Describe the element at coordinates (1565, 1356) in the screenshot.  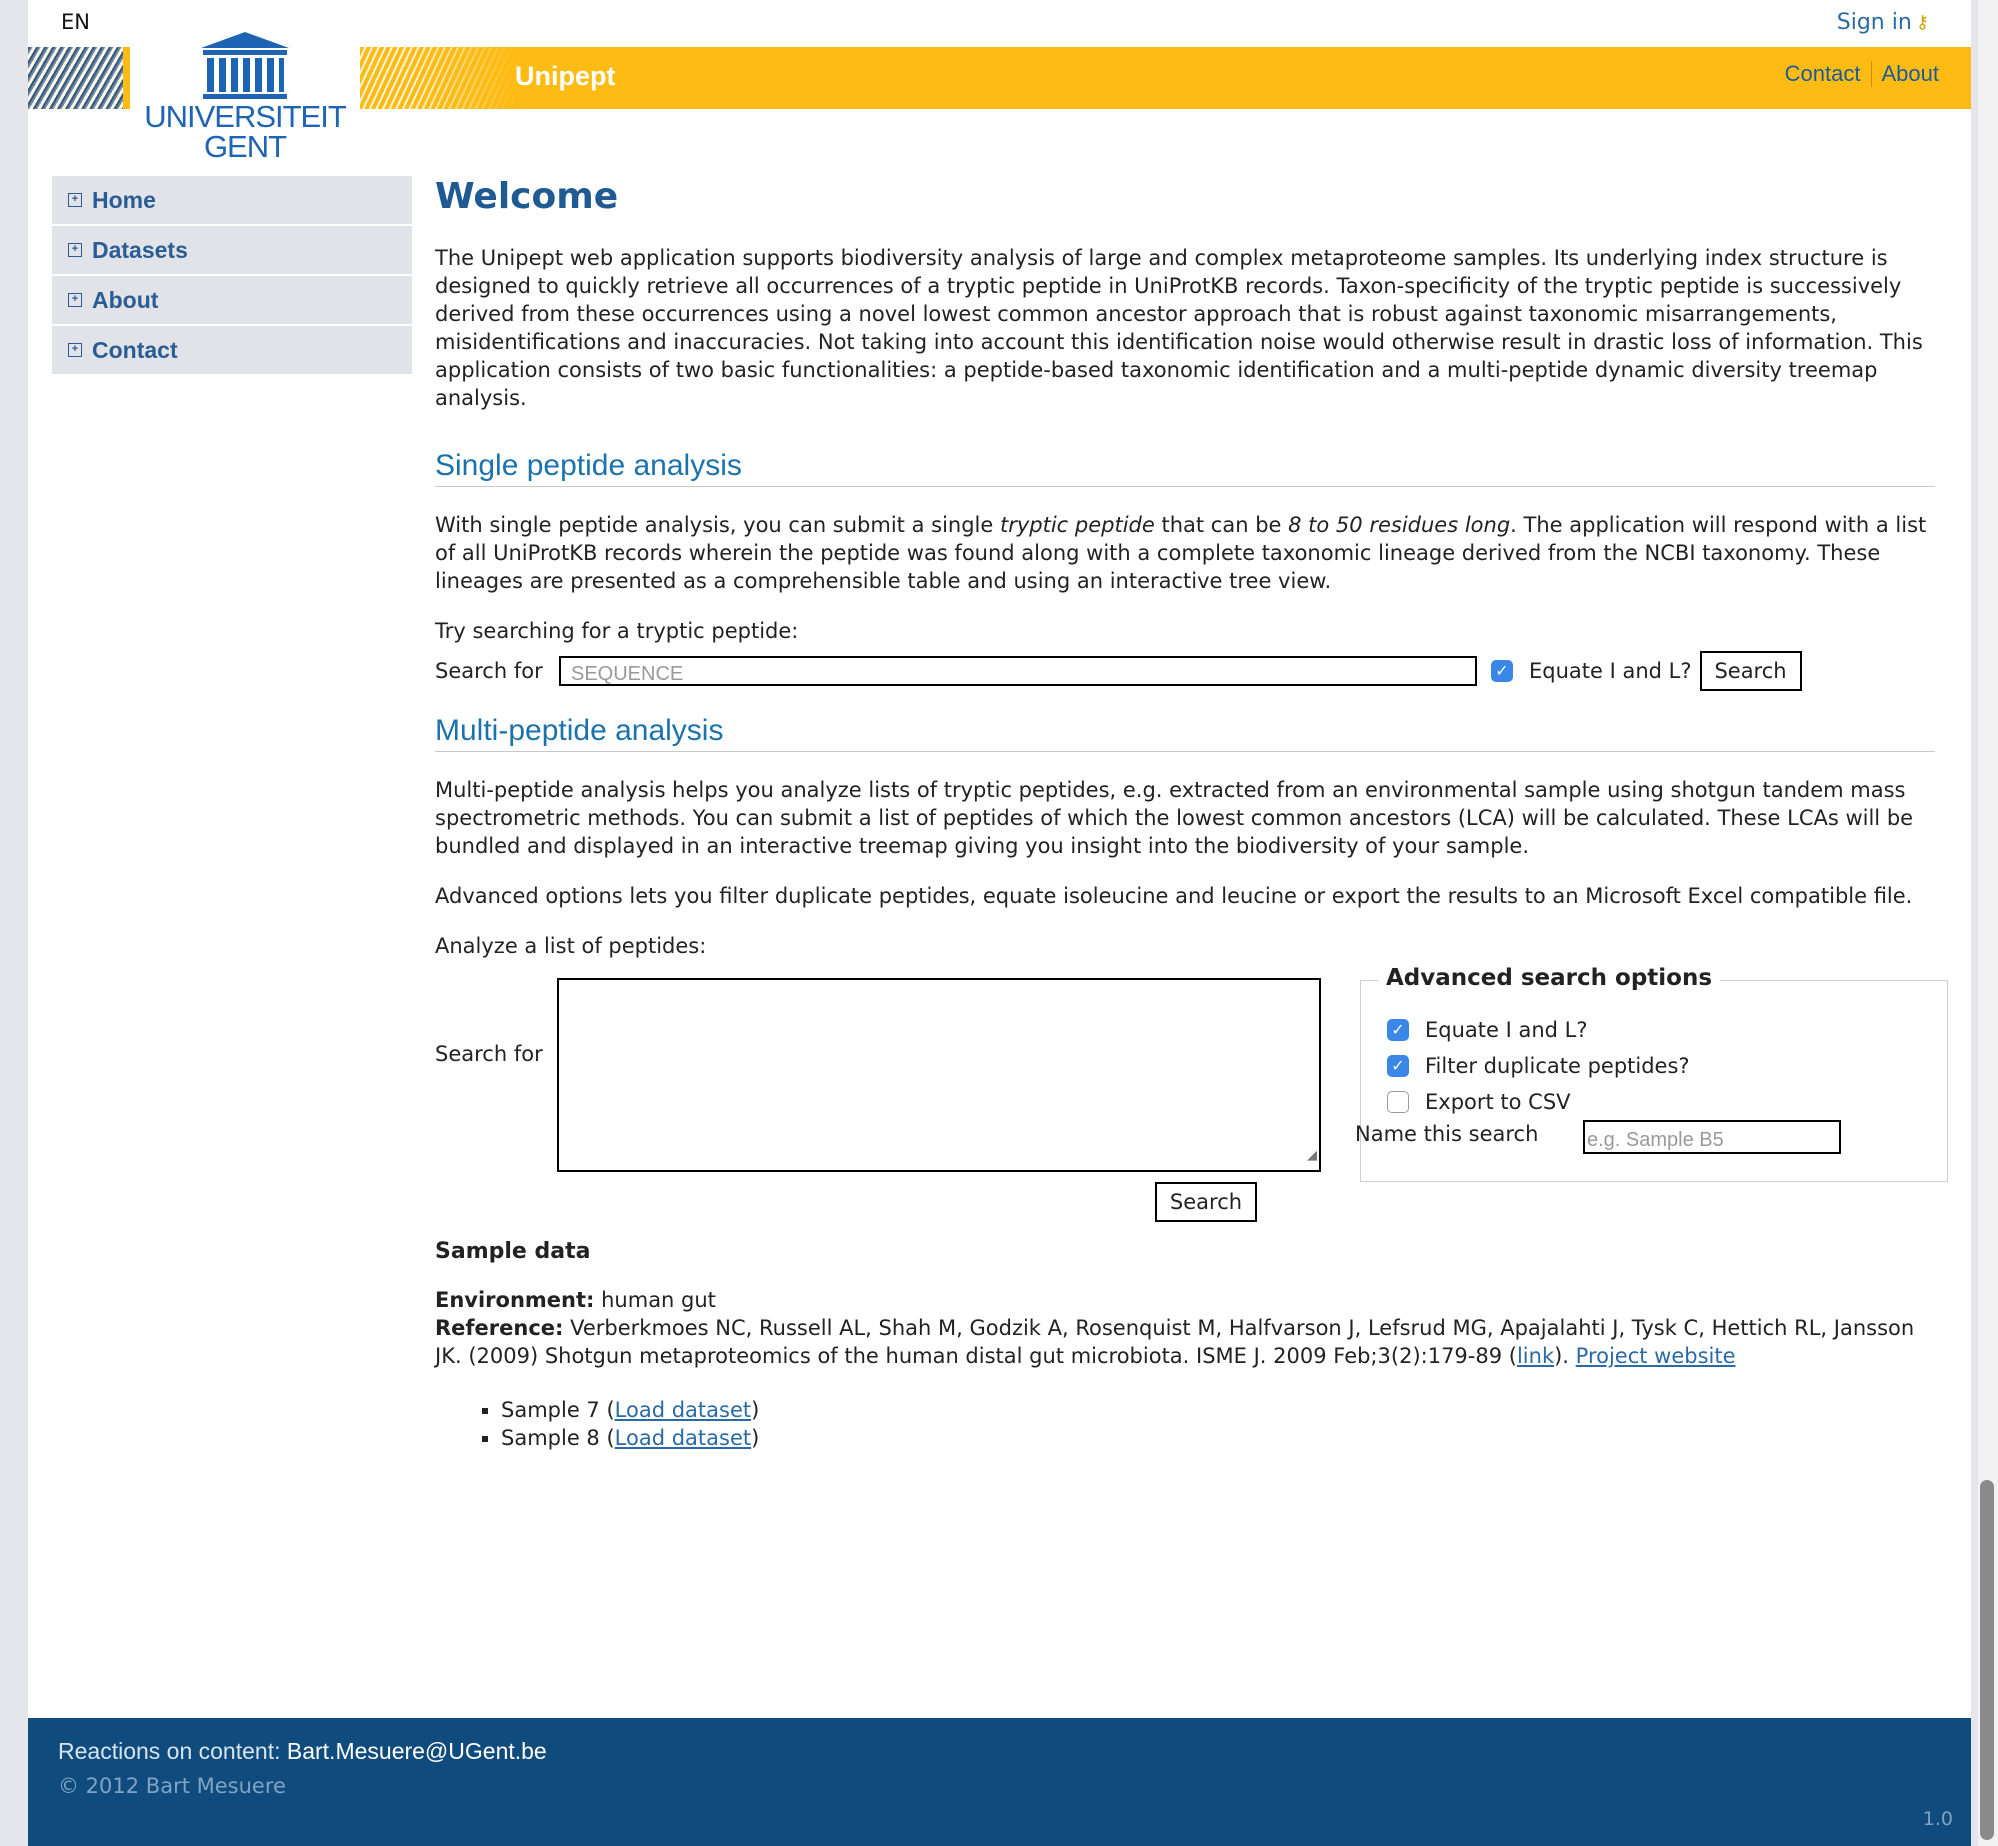
I see `text-fragment: ).` at that location.